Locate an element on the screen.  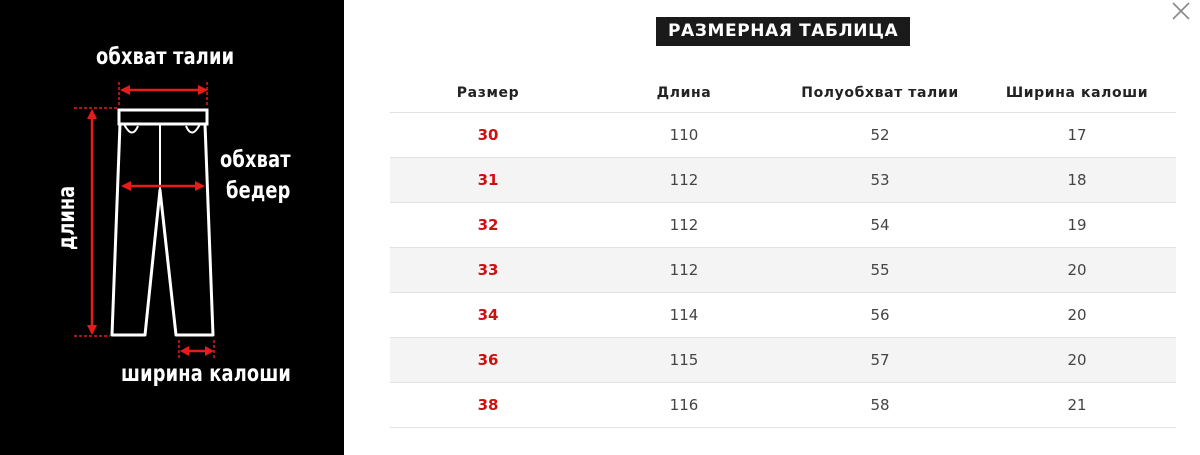
half-waist-cell: 52 is located at coordinates (880, 135).